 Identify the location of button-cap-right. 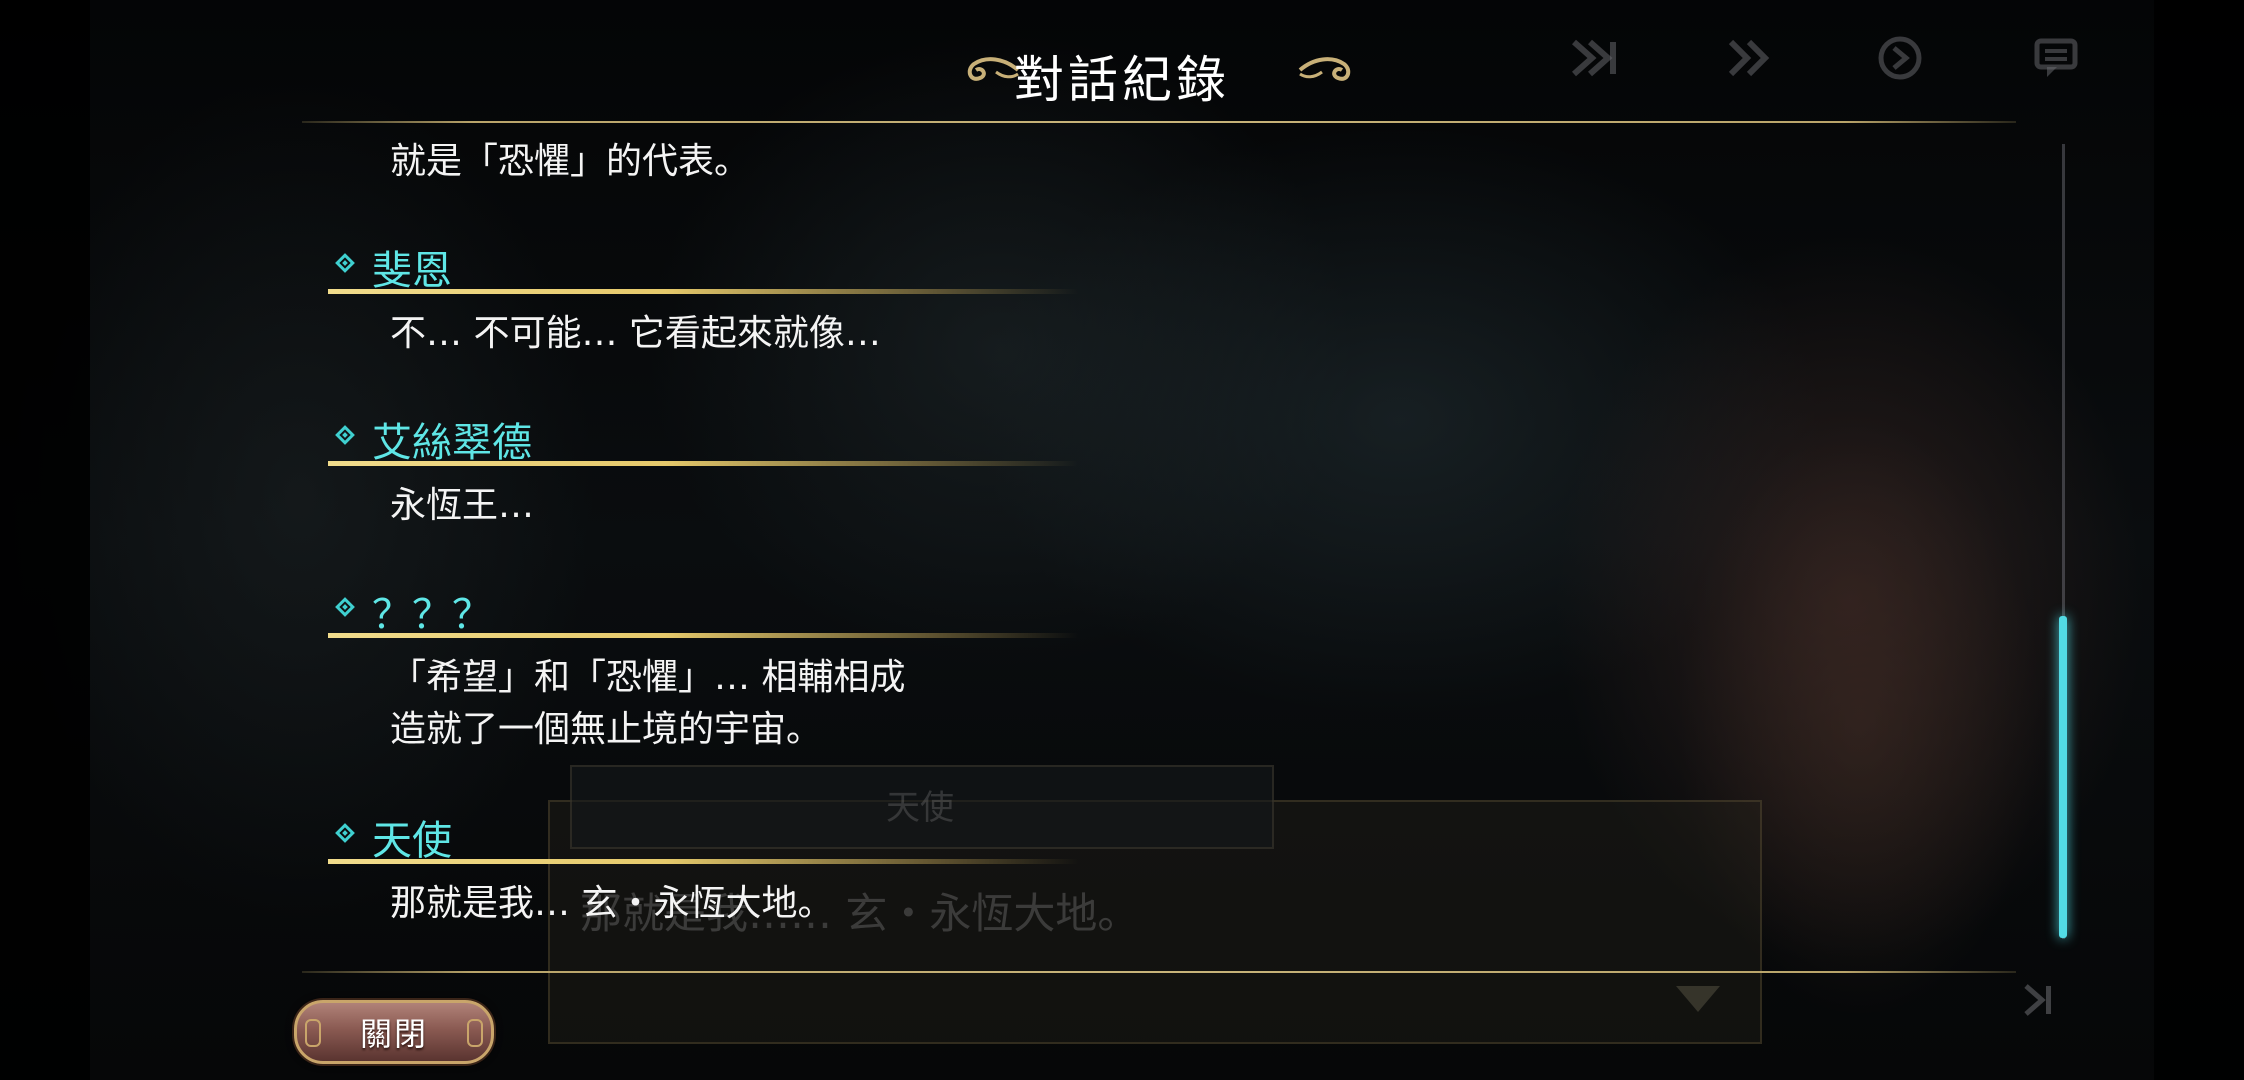
(475, 1033).